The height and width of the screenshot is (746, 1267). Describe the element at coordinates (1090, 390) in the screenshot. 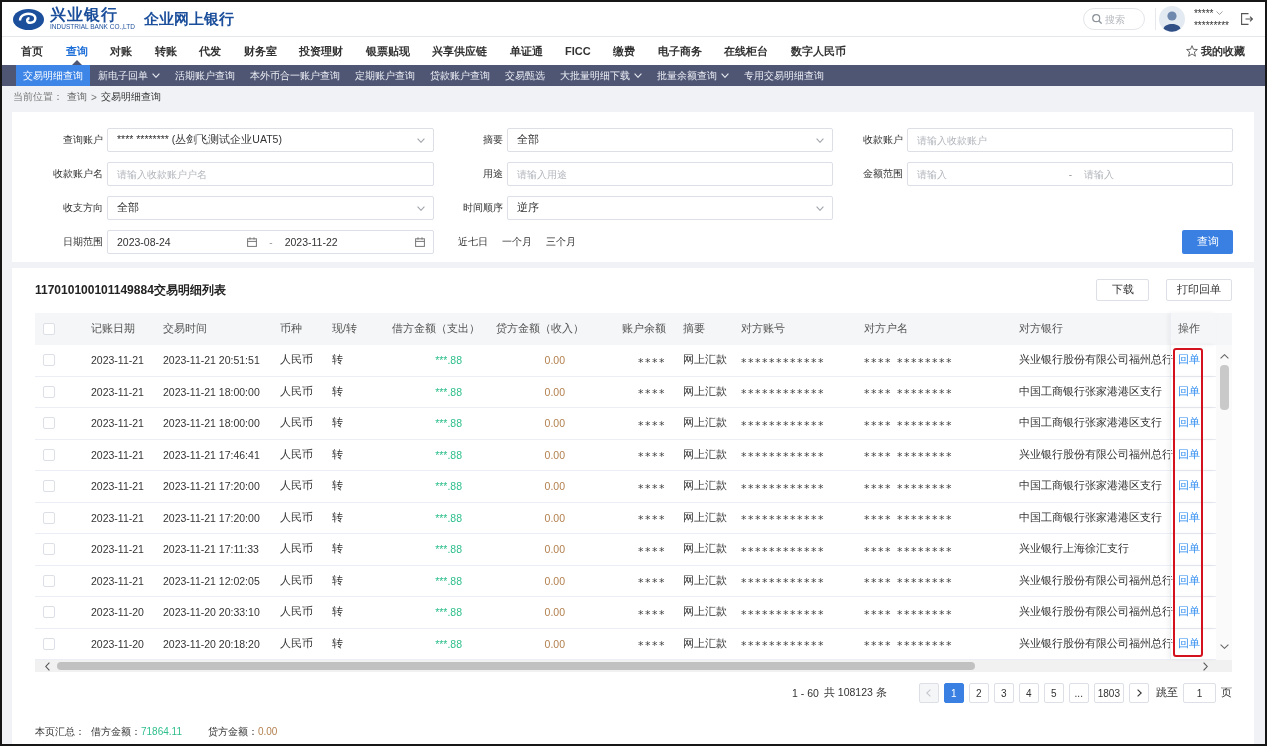

I see `table-cell: 中国工商银行张家港港区支行` at that location.